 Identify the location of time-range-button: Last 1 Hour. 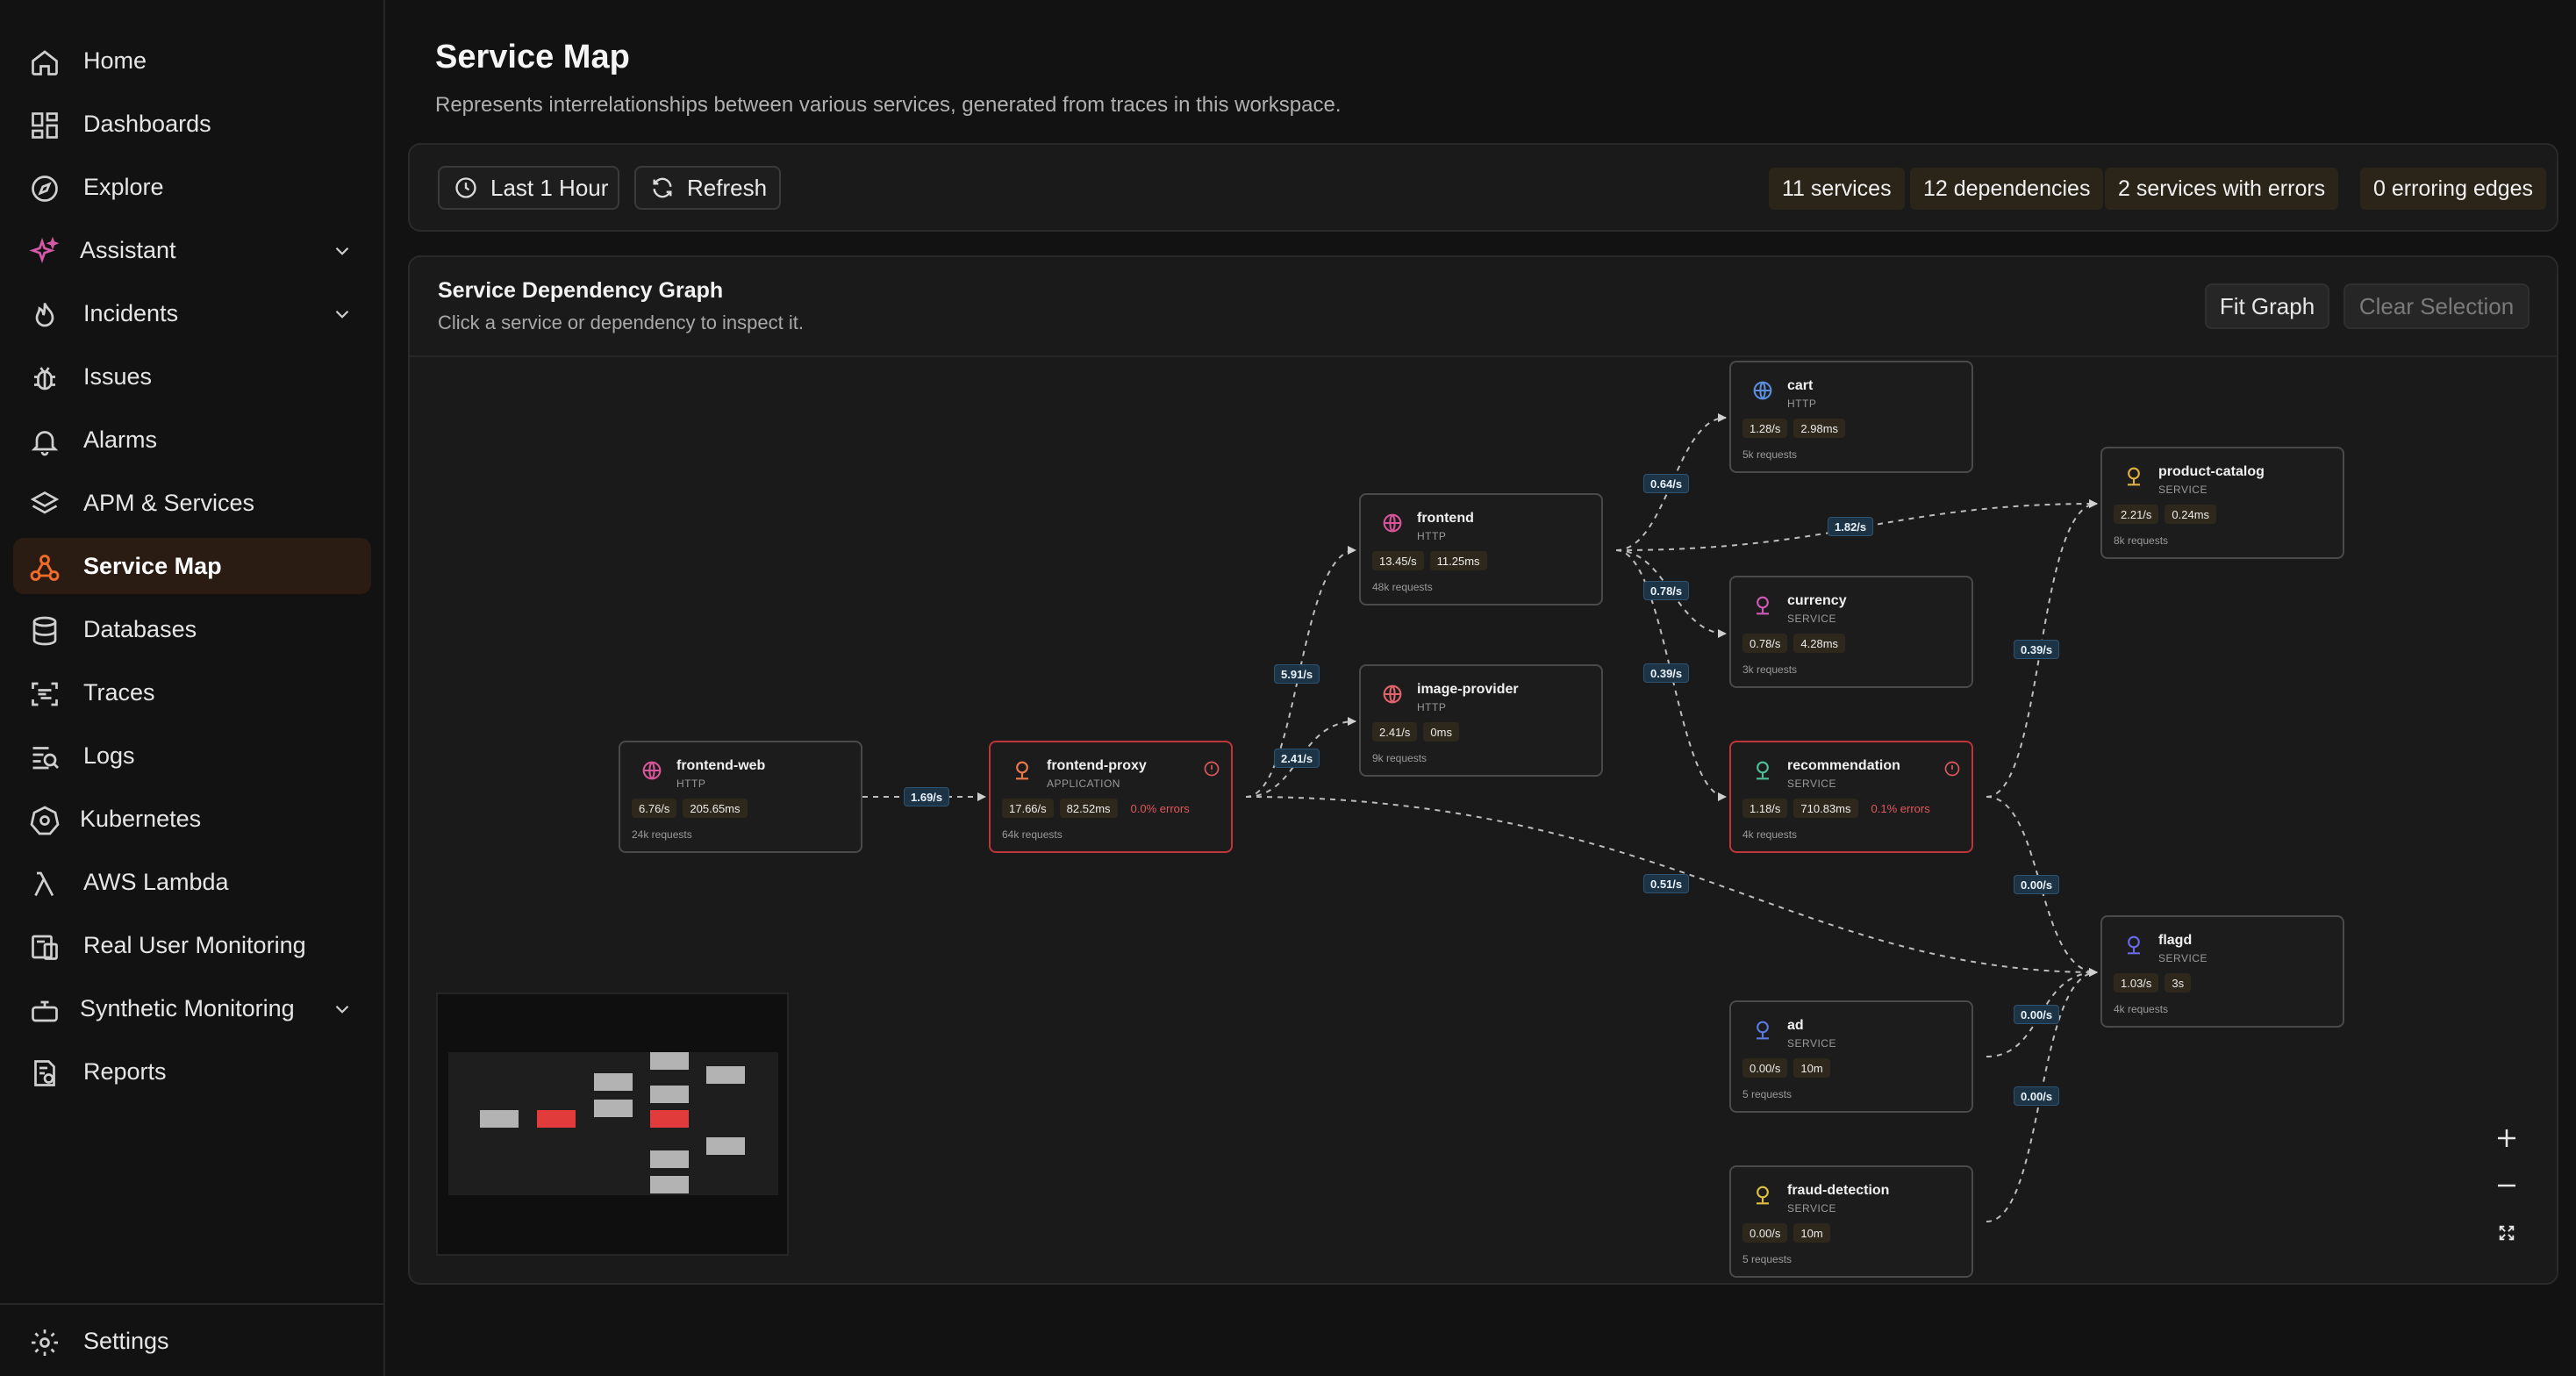
(528, 188).